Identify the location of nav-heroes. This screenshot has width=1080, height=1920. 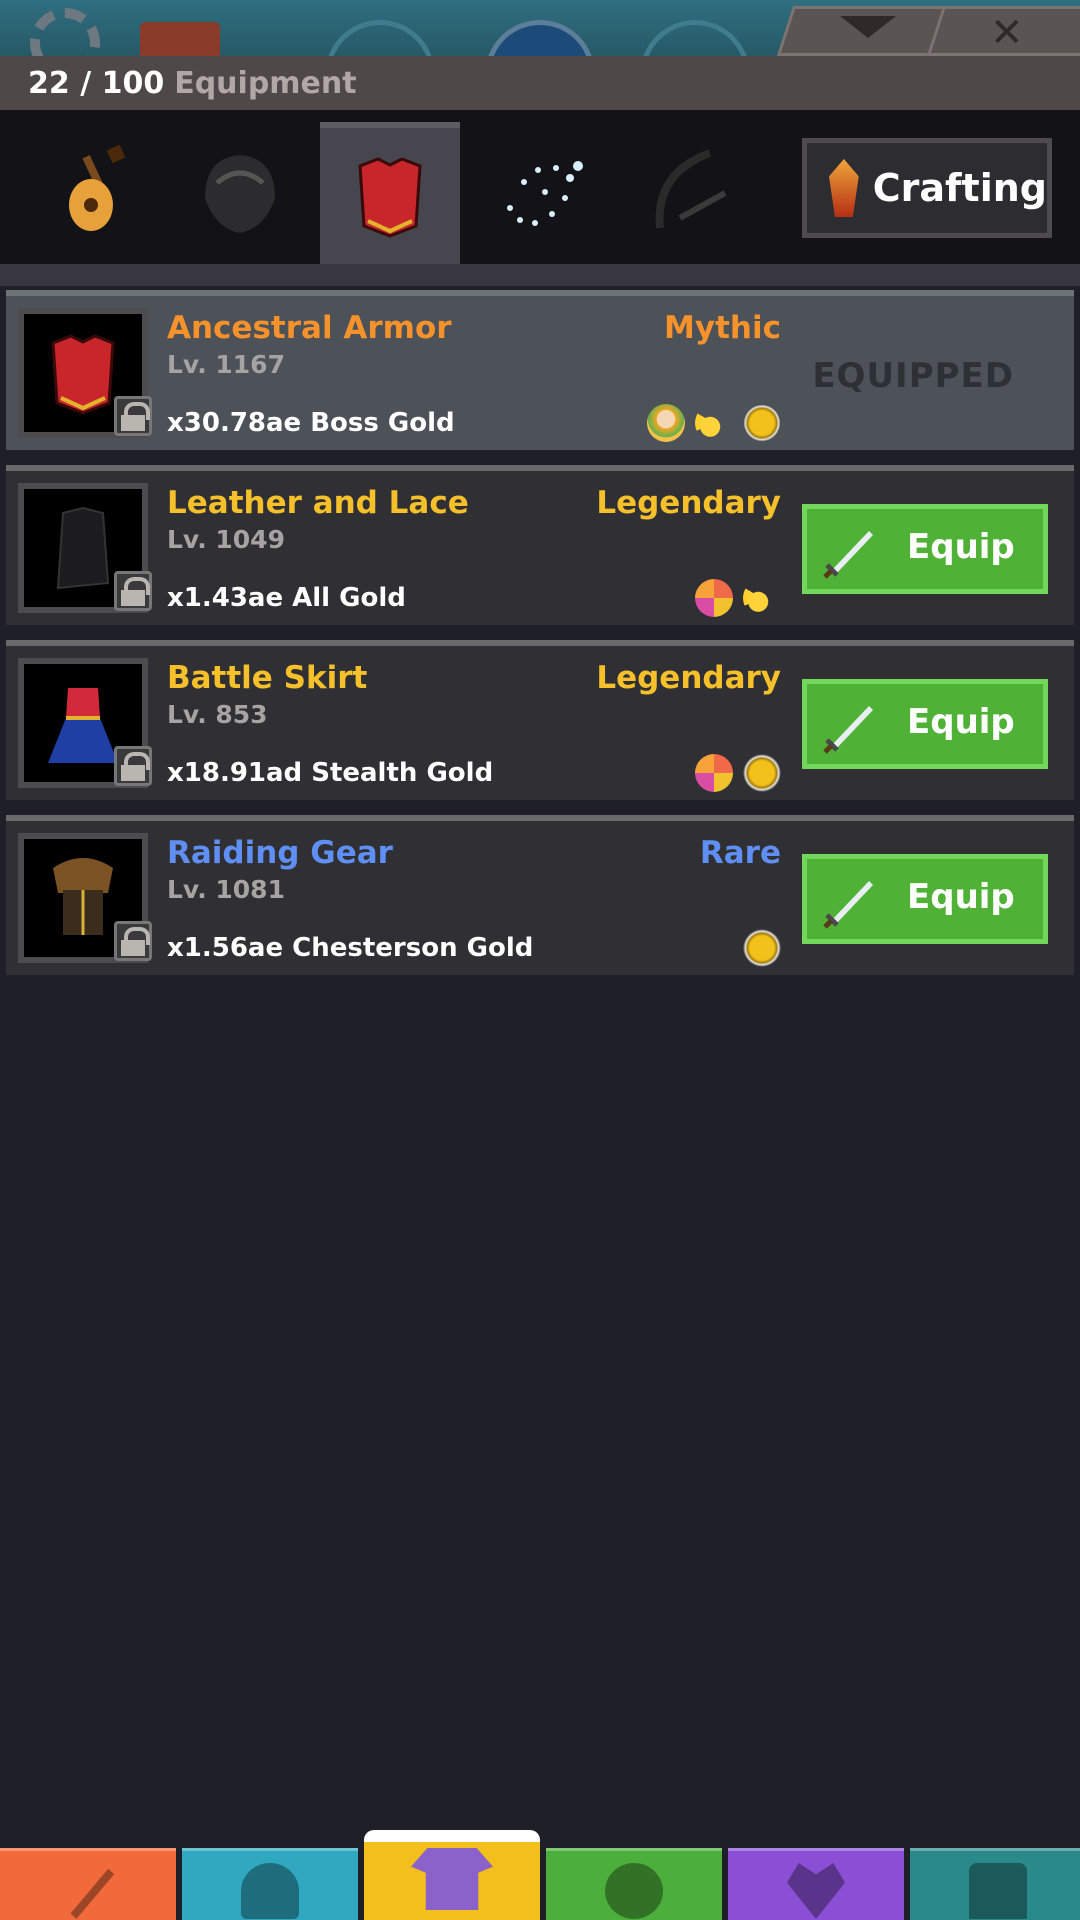
(270, 1884).